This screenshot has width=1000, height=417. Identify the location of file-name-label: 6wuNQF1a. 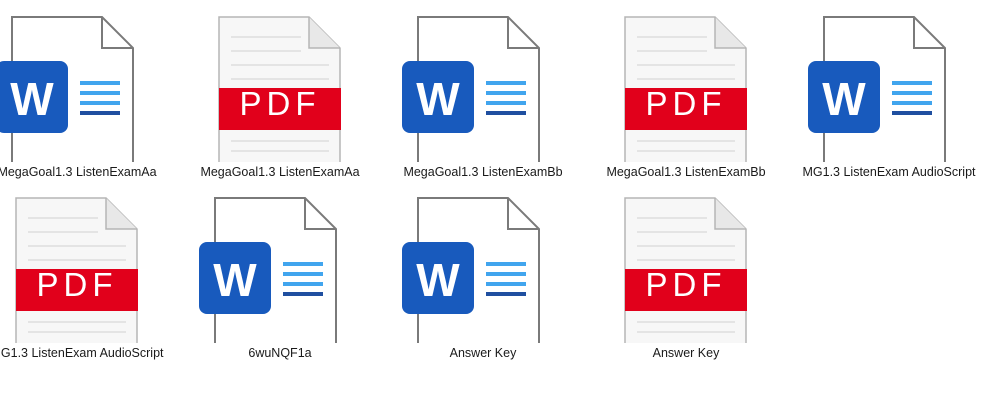
(280, 353).